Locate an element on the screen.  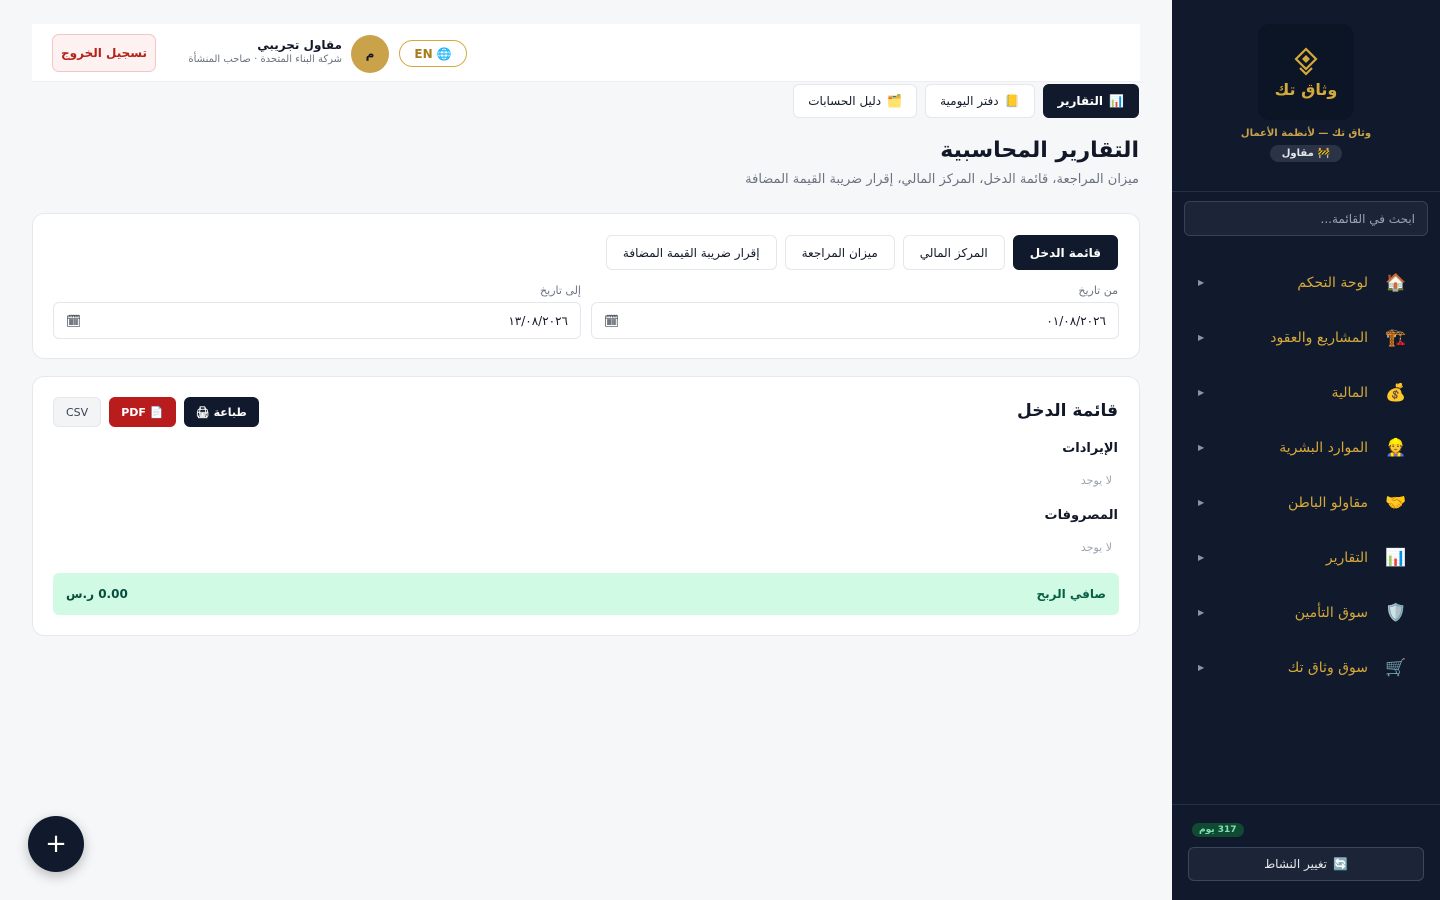
shield-icon: 🛡️ is located at coordinates (1396, 612).